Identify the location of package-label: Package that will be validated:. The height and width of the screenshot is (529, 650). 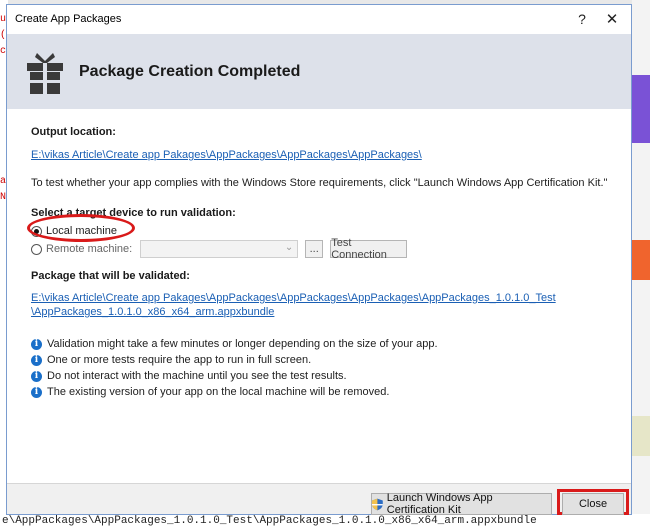
(110, 276).